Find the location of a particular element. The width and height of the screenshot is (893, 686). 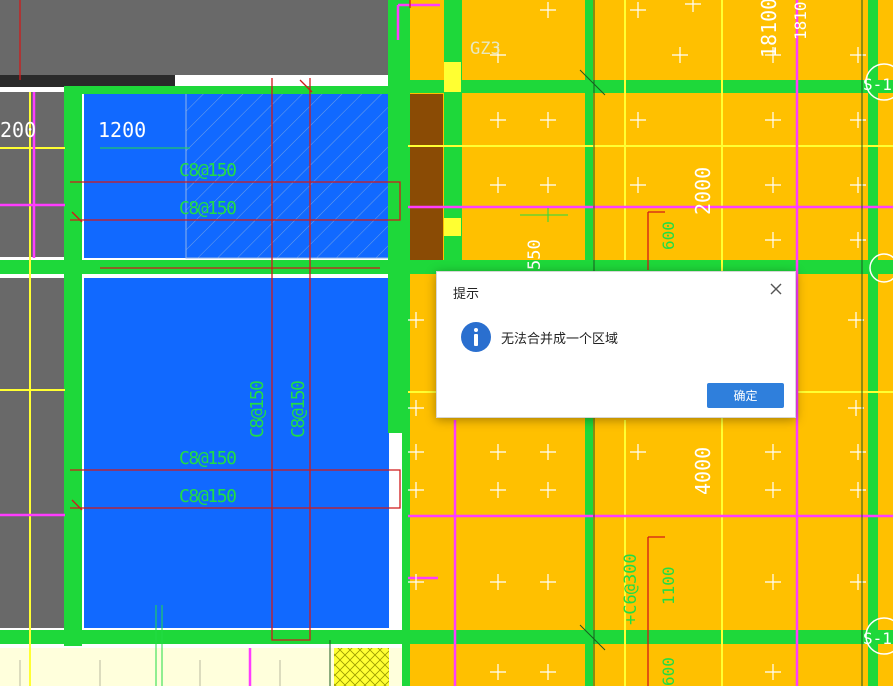

dim-text-c6: +C6@300 is located at coordinates (631, 589).